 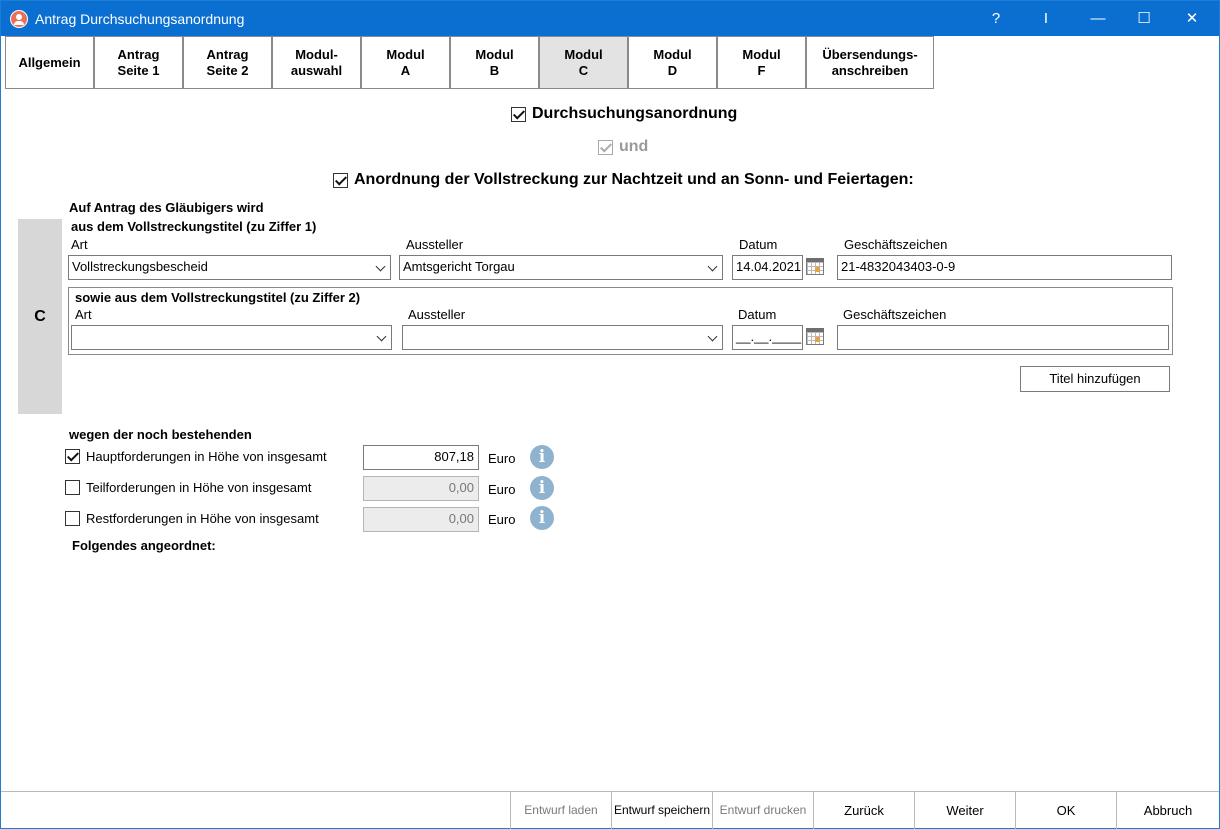 I want to click on aussteller-value-1: Amtsgericht Torgau, so click(x=459, y=266).